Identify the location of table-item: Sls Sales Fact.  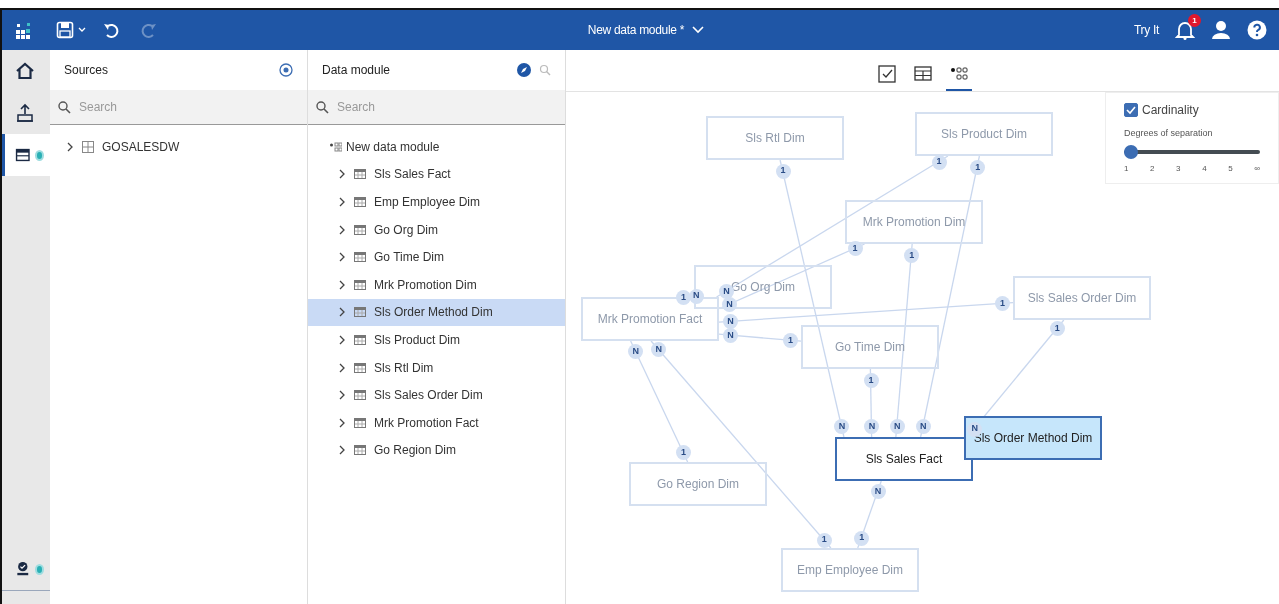
(436, 174).